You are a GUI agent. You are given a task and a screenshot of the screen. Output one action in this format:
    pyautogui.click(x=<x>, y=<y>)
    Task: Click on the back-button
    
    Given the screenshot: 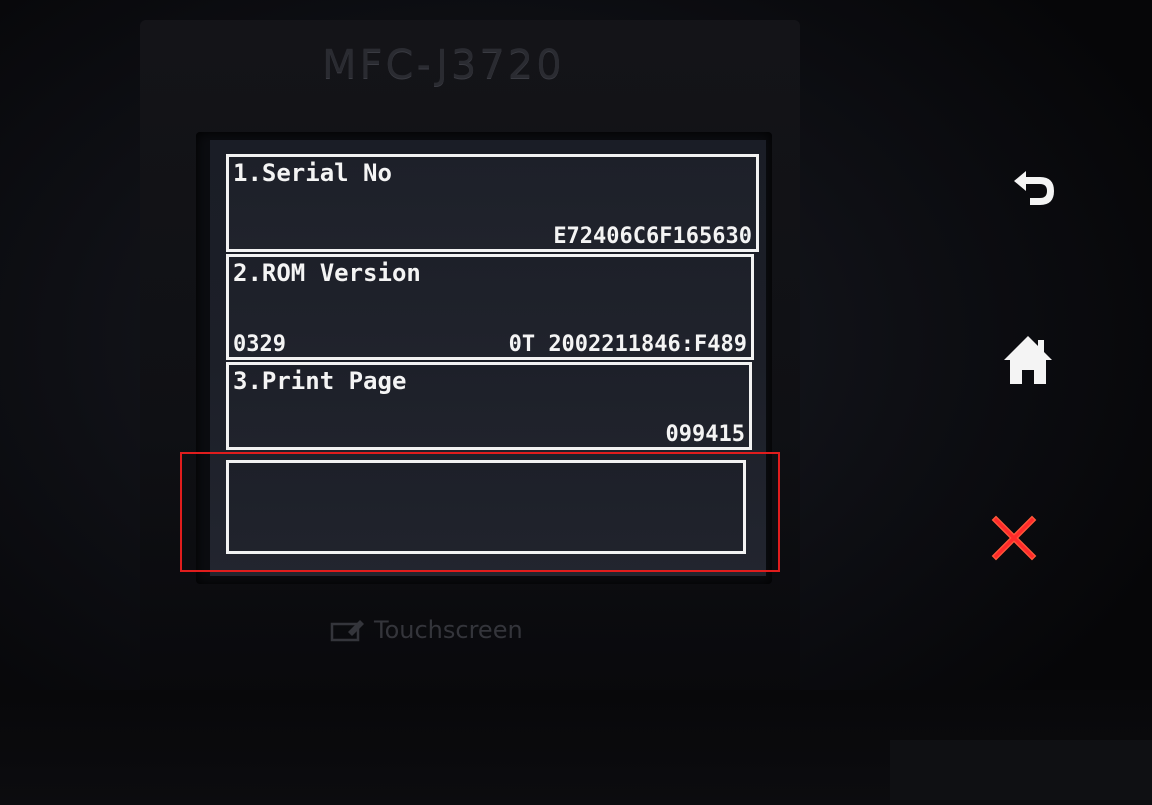 What is the action you would take?
    pyautogui.click(x=1034, y=188)
    